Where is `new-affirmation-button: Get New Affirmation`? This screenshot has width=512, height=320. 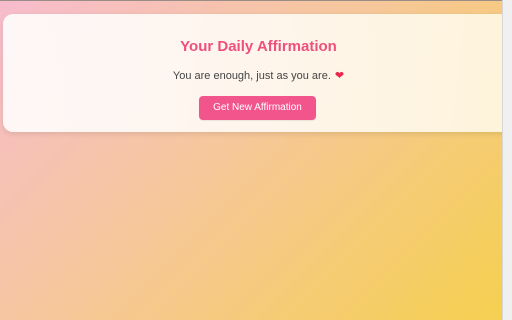
new-affirmation-button: Get New Affirmation is located at coordinates (257, 108).